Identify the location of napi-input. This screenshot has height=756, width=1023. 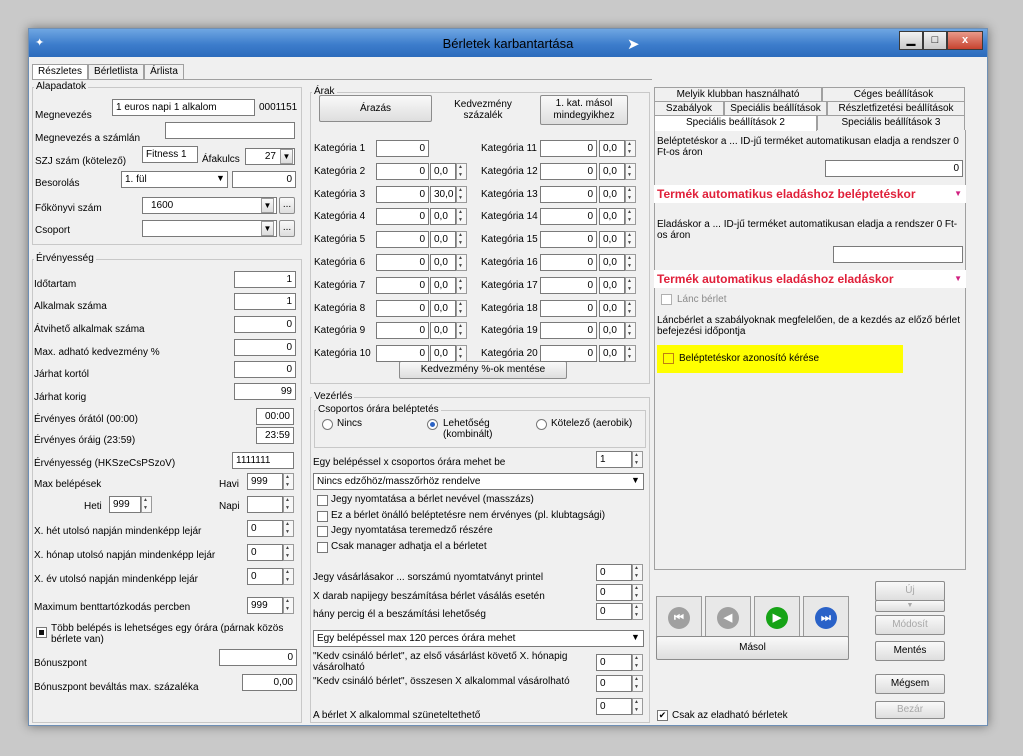
(265, 504).